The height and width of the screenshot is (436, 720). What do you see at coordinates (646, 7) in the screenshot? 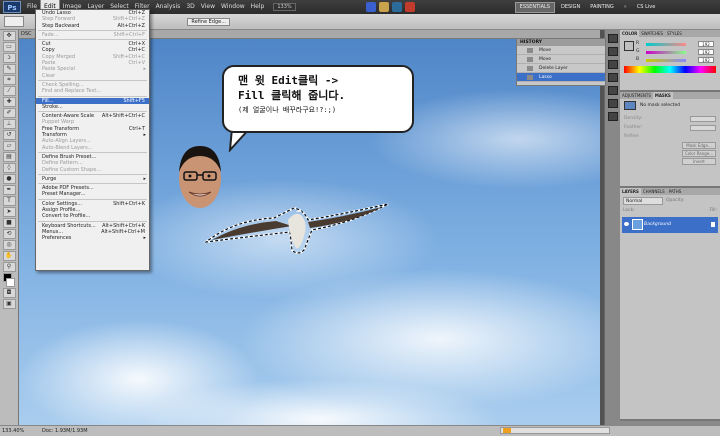
I see `cs-live: CS Live` at bounding box center [646, 7].